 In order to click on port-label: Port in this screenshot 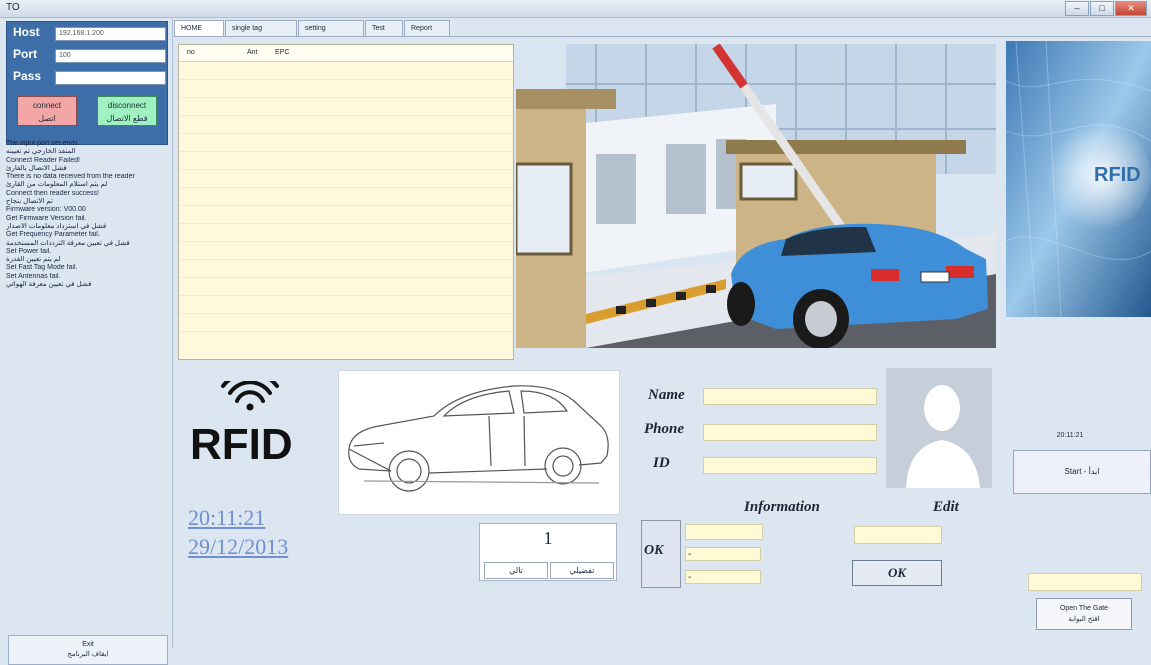, I will do `click(25, 54)`.